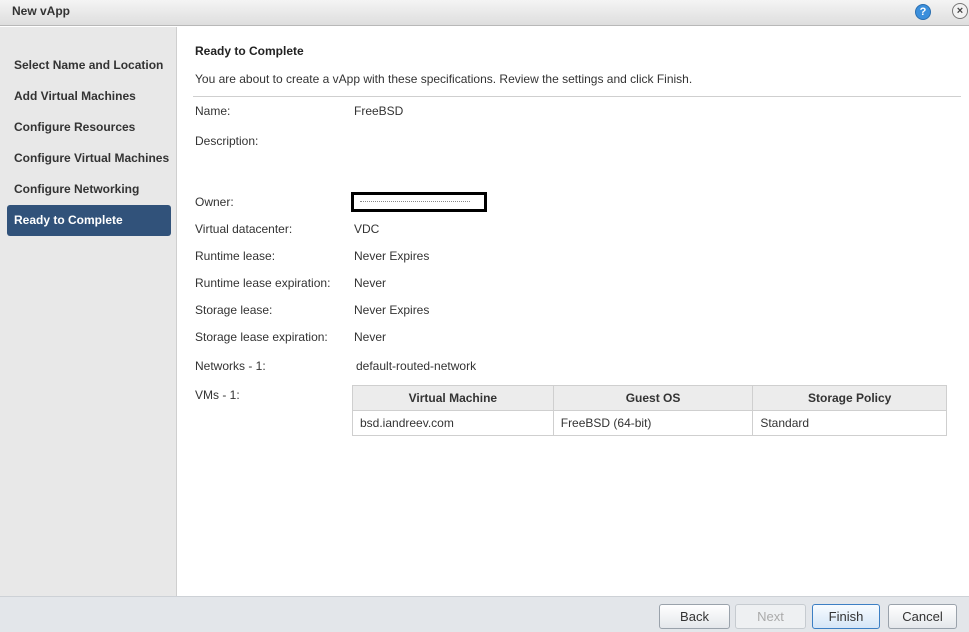  Describe the element at coordinates (453, 398) in the screenshot. I see `column-header-virtual-machine: Virtual Machine` at that location.